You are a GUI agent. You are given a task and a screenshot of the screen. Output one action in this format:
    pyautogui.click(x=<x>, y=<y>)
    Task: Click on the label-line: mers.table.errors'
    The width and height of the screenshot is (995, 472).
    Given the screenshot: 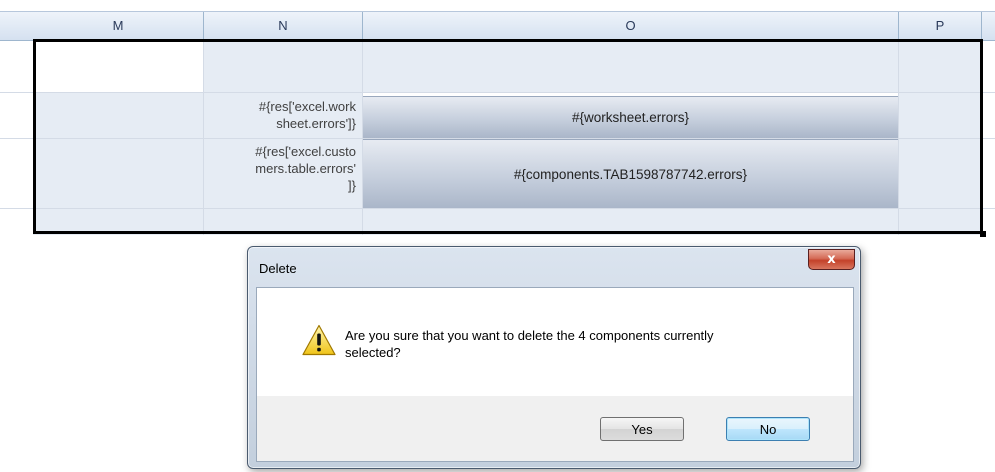 What is the action you would take?
    pyautogui.click(x=305, y=168)
    